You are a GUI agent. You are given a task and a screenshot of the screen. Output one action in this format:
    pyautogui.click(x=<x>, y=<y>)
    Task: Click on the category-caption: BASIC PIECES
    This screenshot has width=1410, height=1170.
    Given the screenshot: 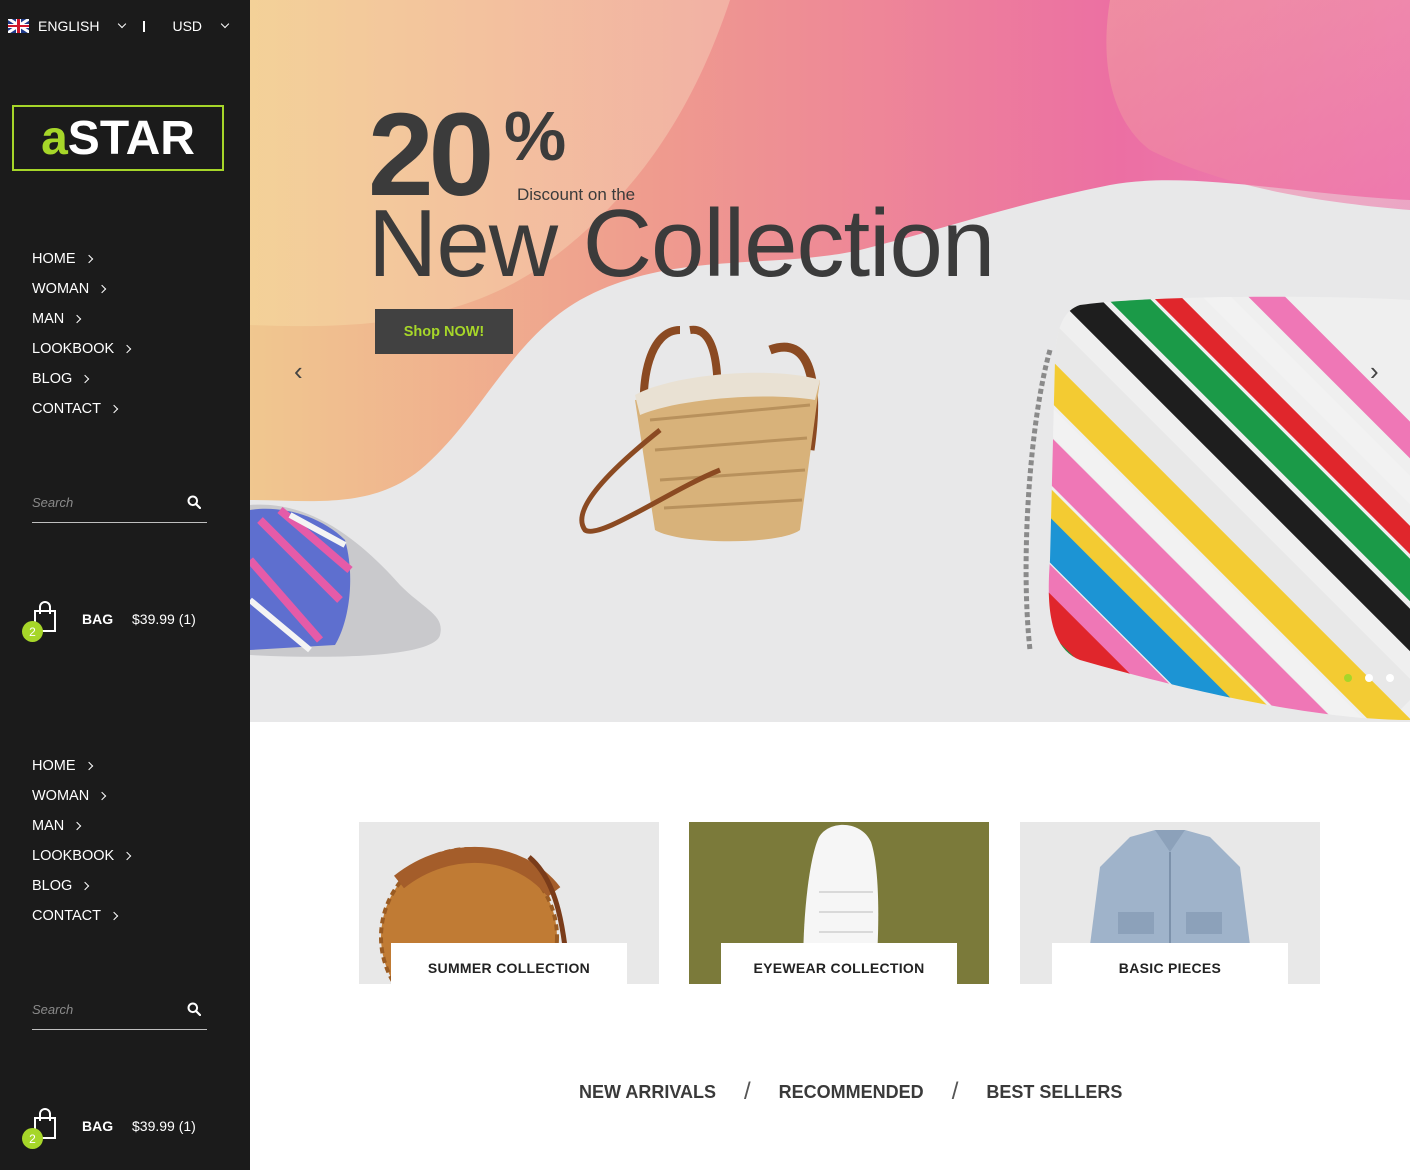 What is the action you would take?
    pyautogui.click(x=1170, y=963)
    